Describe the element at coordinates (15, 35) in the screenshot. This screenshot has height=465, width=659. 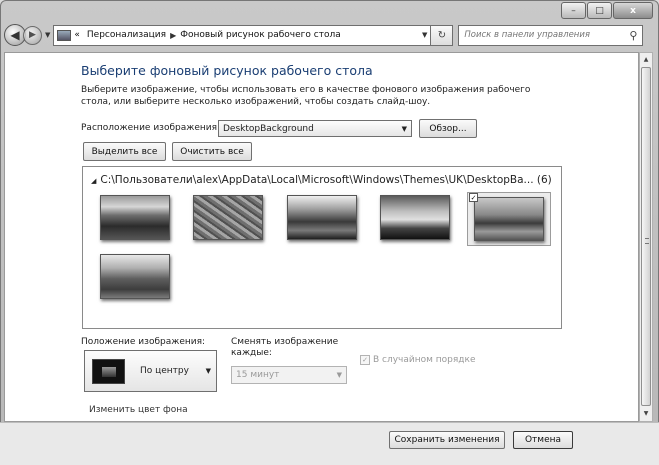
I see `back-arrow-icon: ◀` at that location.